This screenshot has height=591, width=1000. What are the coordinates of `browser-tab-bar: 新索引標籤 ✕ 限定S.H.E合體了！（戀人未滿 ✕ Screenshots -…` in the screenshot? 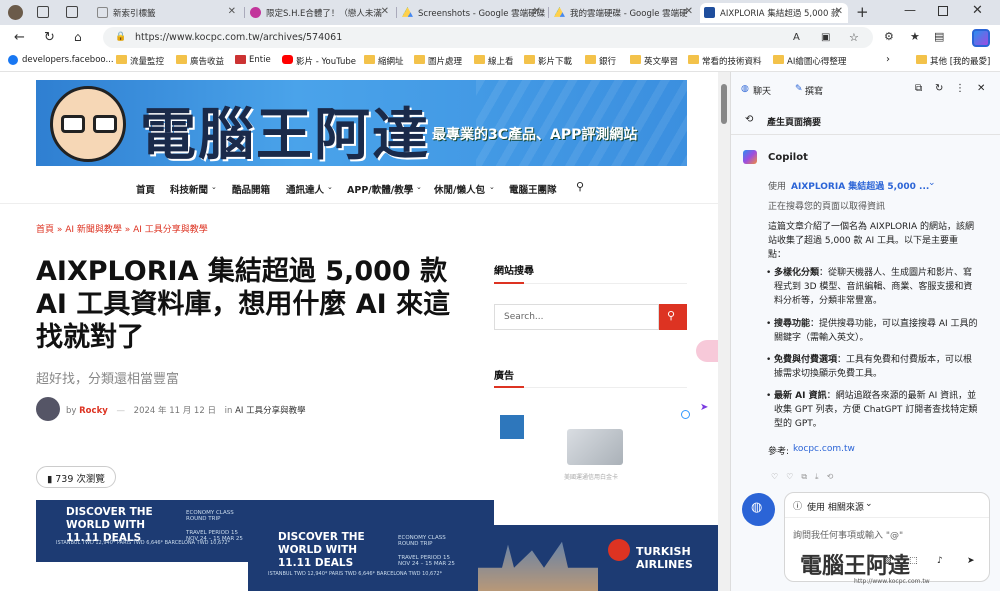 It's located at (500, 12).